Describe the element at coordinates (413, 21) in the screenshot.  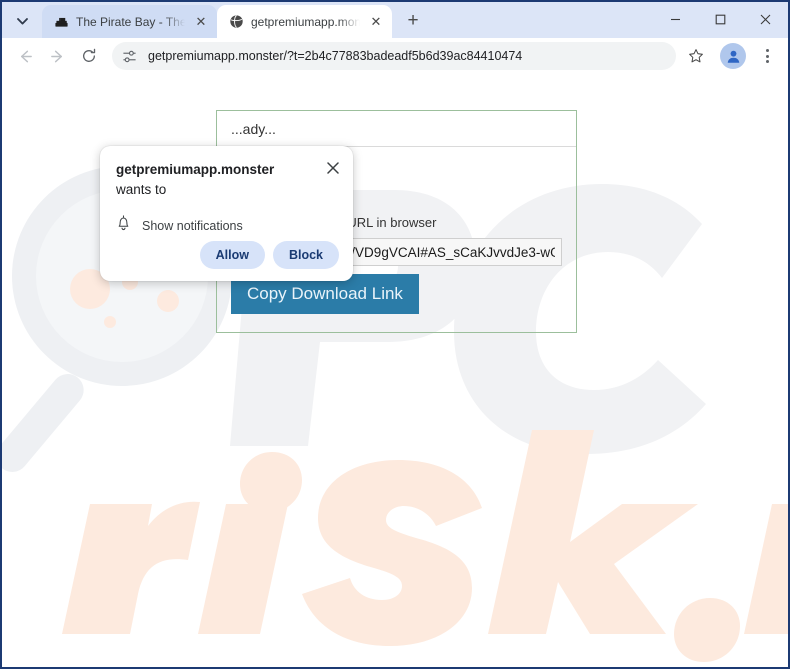
I see `new-tab-plus-icon: +` at that location.